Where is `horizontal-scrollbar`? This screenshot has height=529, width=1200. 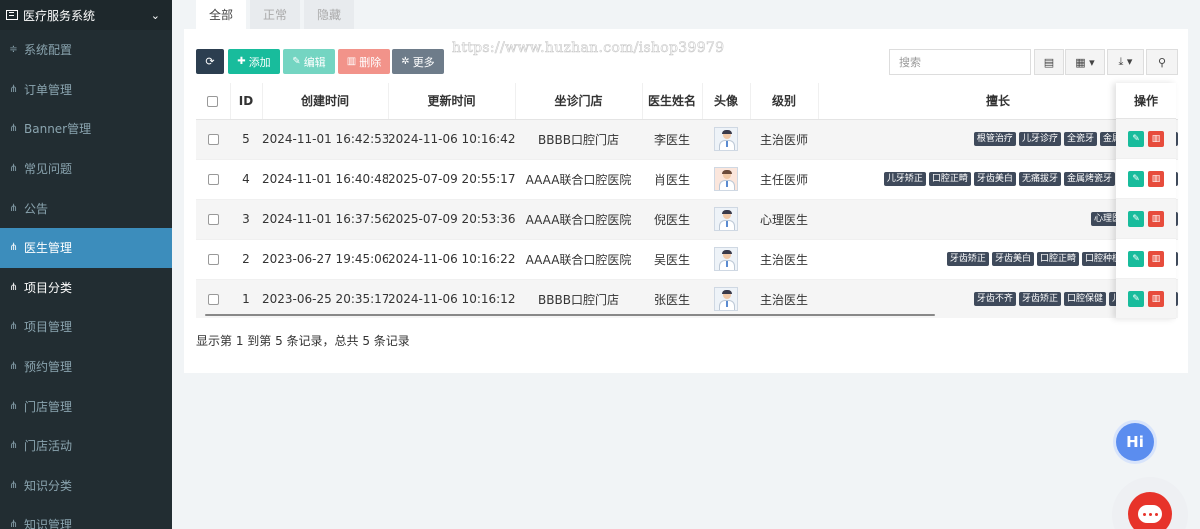
horizontal-scrollbar is located at coordinates (570, 315).